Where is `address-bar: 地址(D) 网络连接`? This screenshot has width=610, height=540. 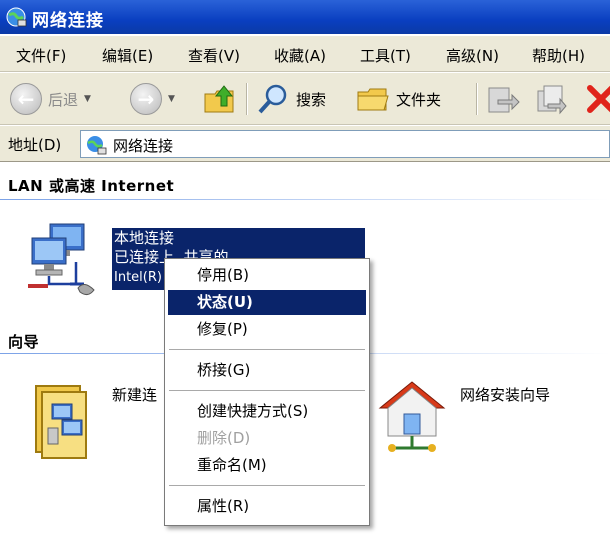
address-bar: 地址(D) 网络连接 is located at coordinates (305, 144).